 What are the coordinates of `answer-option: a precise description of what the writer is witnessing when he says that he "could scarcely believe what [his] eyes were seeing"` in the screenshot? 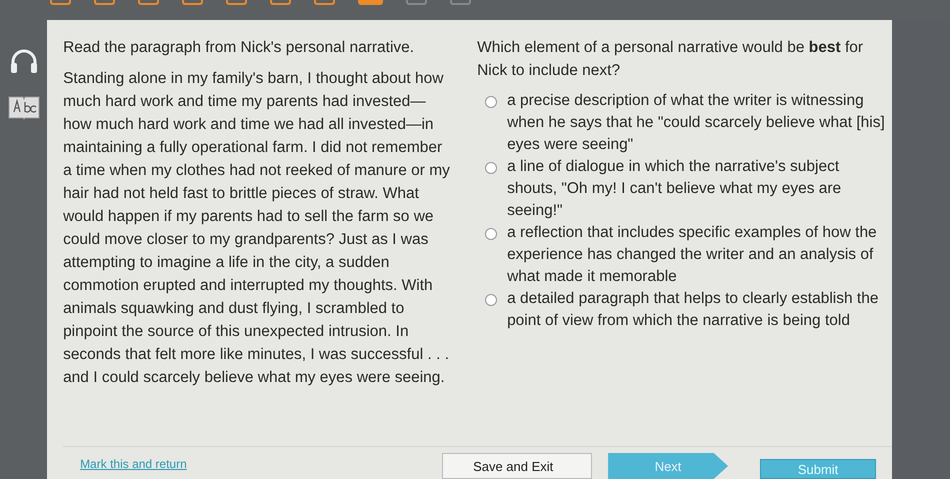 It's located at (699, 123).